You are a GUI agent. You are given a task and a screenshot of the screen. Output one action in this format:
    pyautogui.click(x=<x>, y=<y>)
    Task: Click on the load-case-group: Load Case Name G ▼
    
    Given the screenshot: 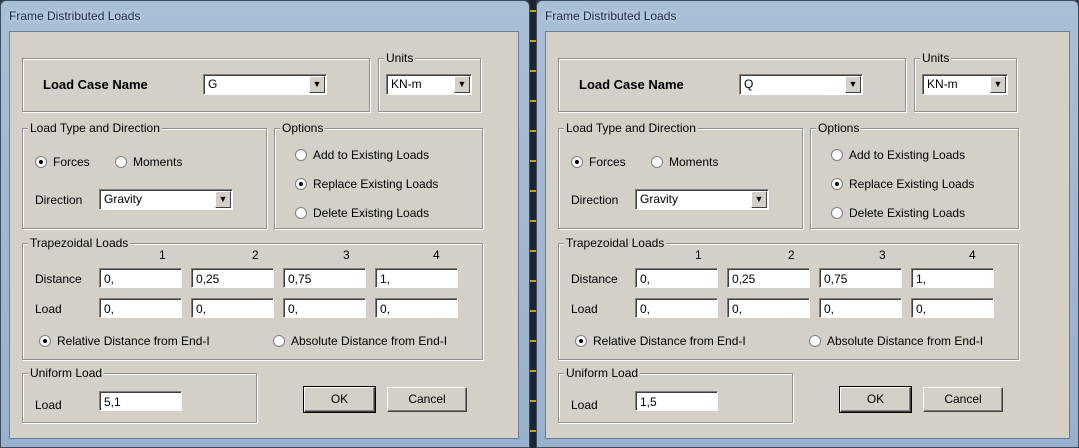 What is the action you would take?
    pyautogui.click(x=196, y=85)
    